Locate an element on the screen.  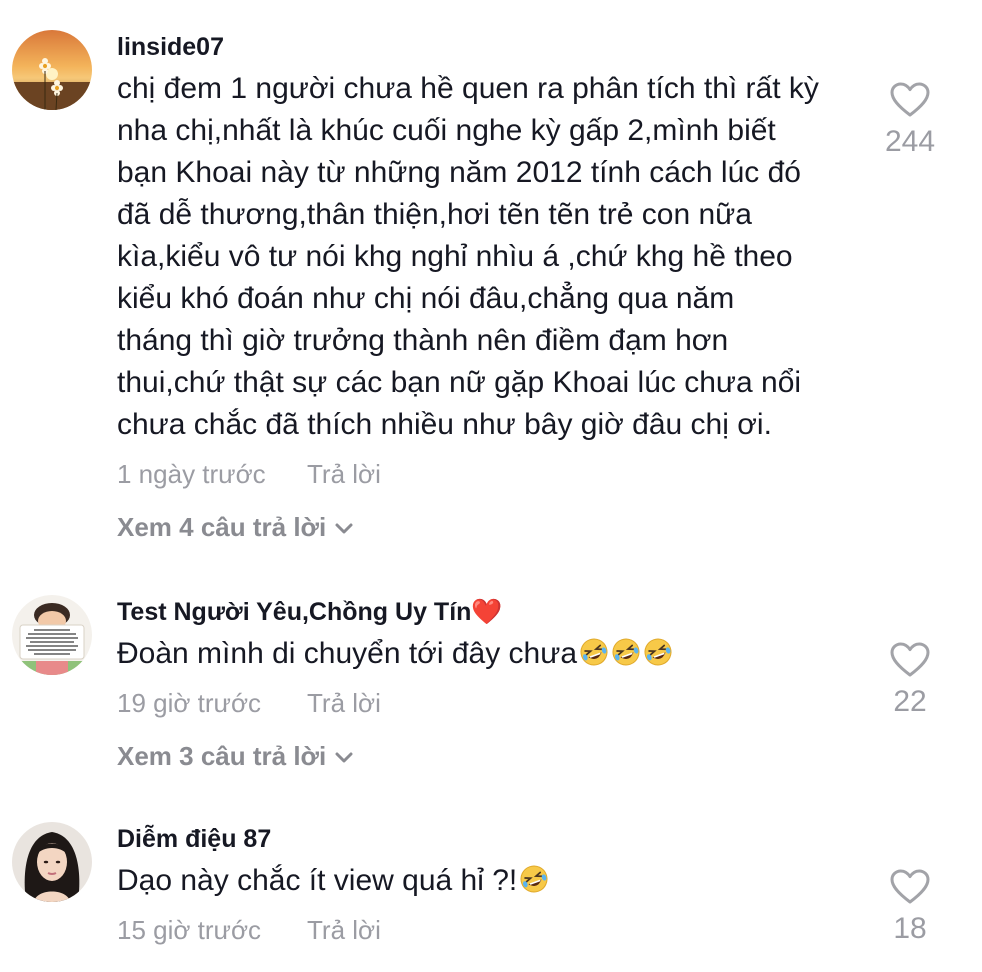
like-button: 244 is located at coordinates (910, 121).